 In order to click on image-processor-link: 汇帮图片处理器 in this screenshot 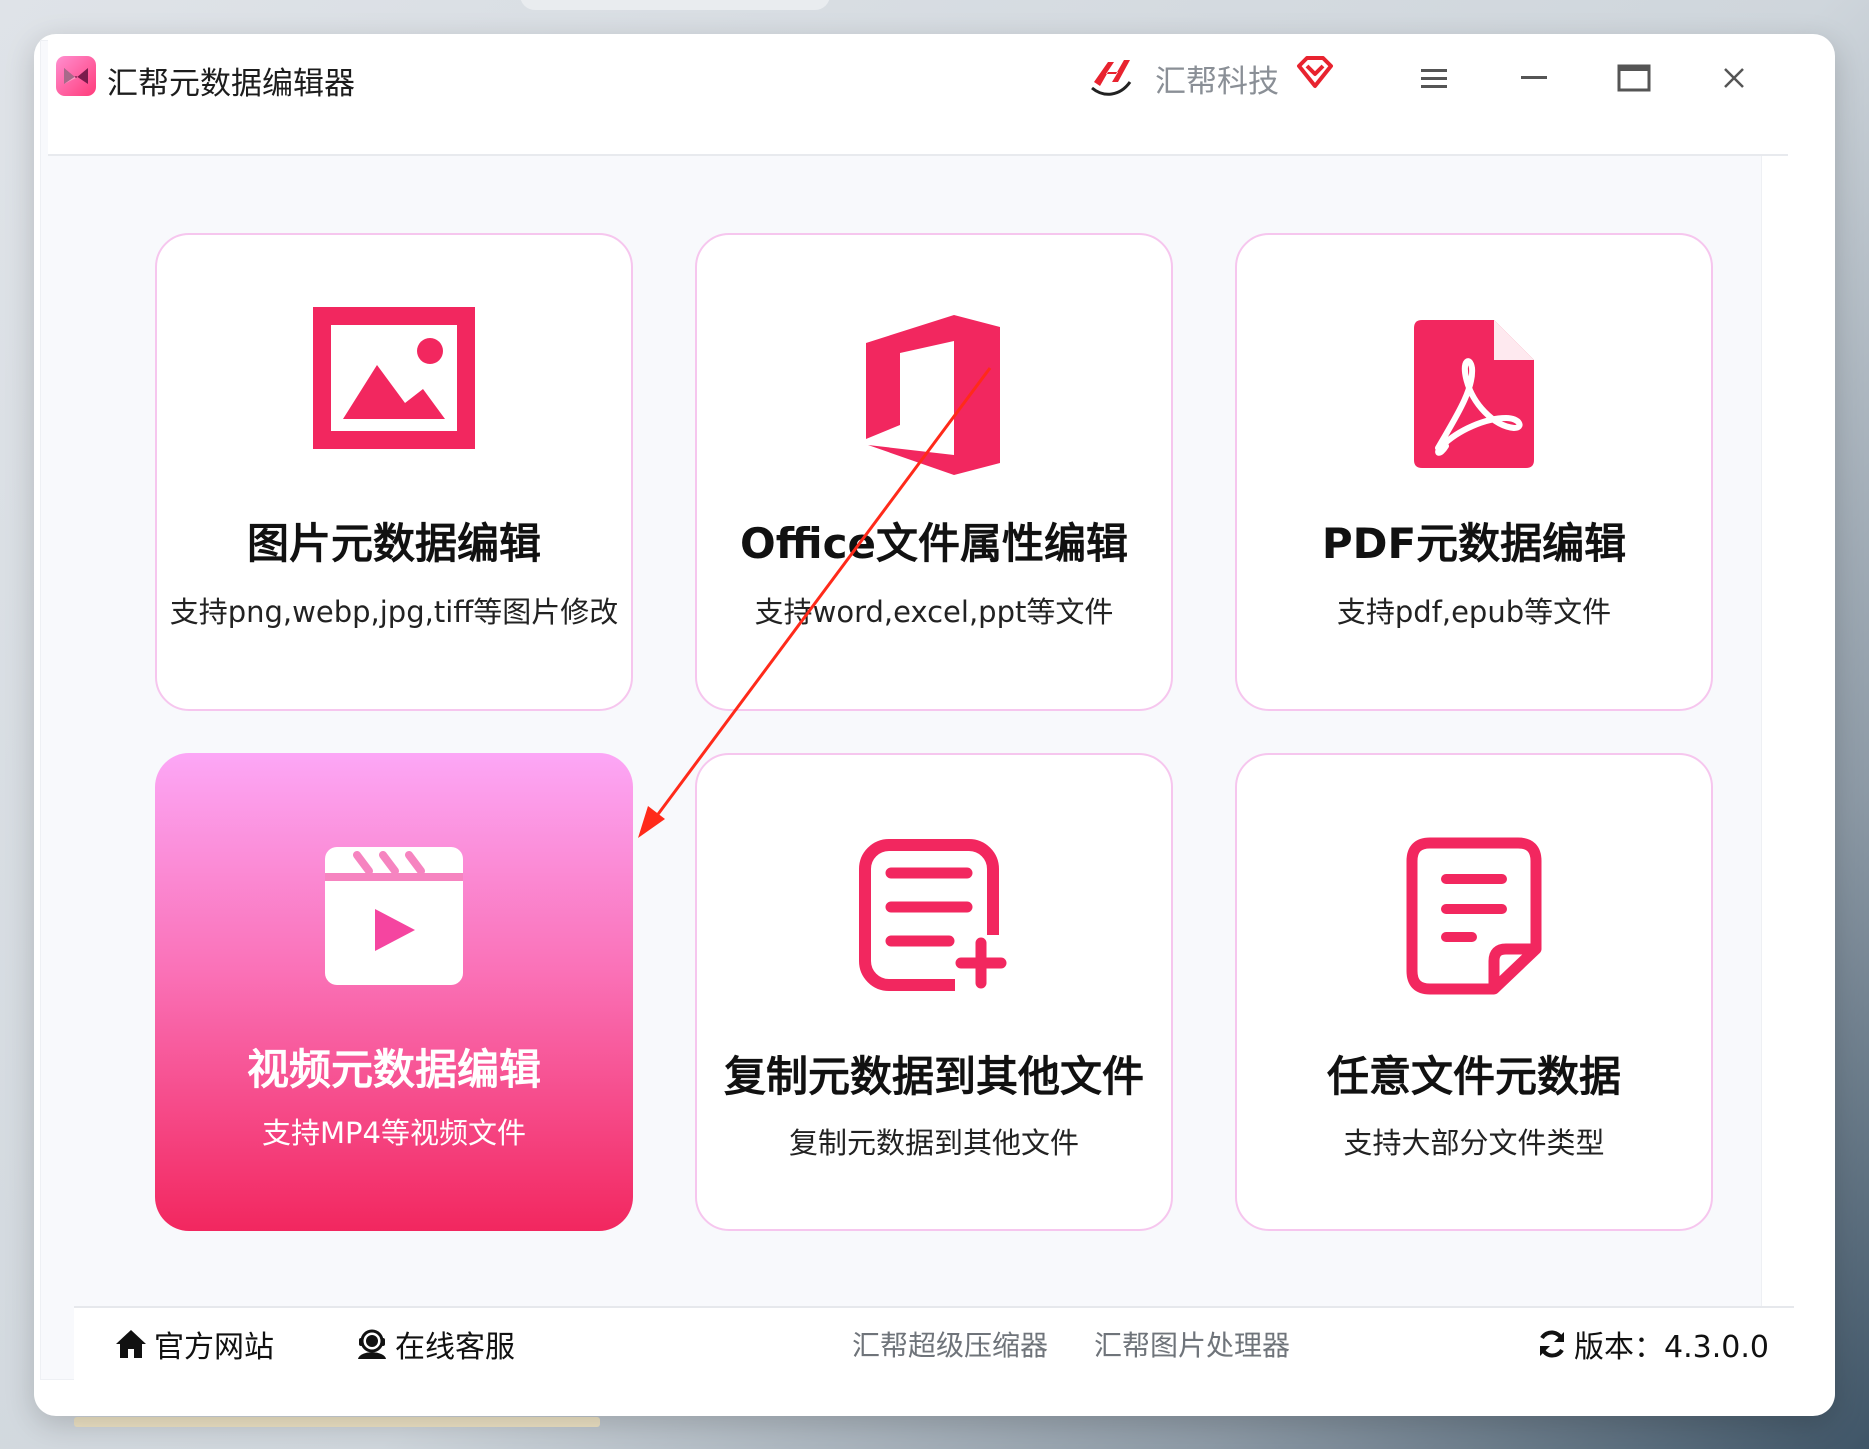, I will do `click(1192, 1344)`.